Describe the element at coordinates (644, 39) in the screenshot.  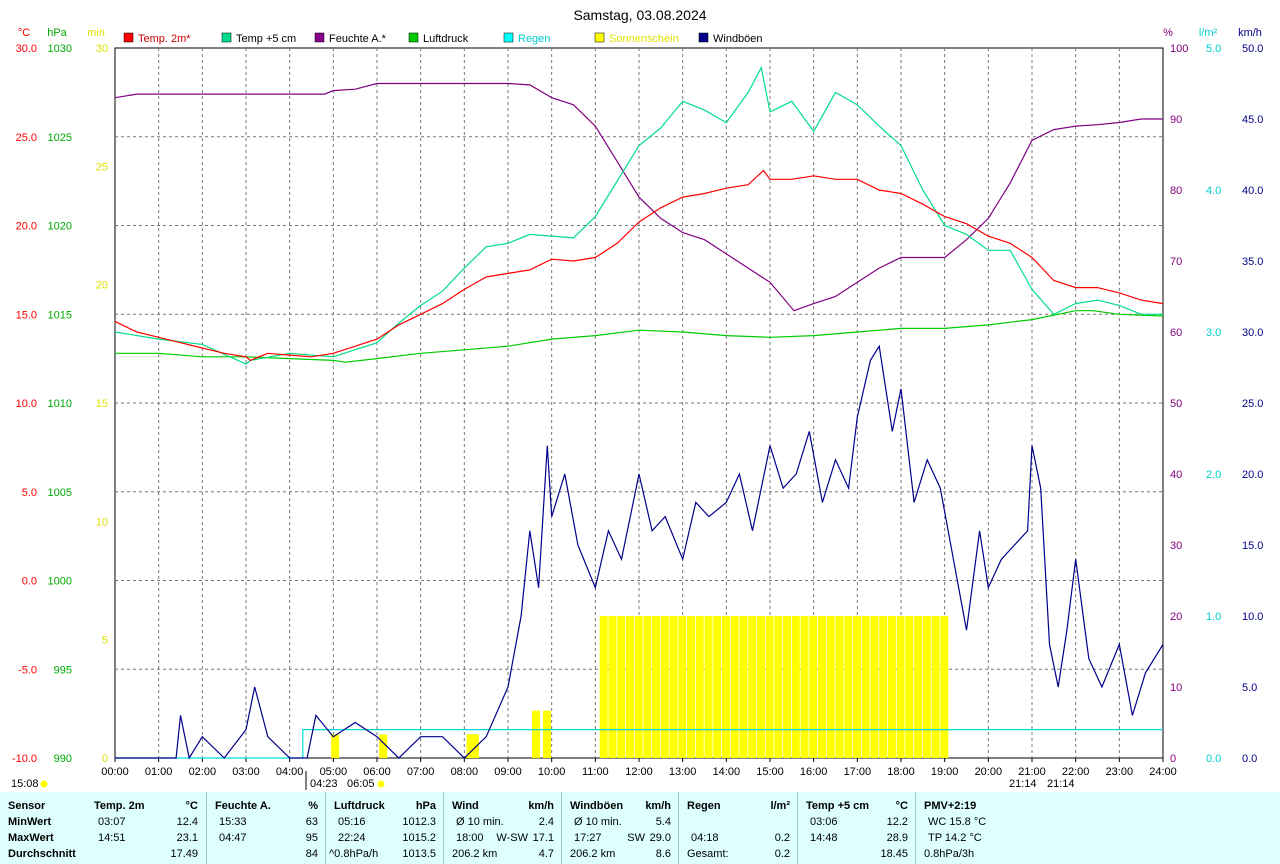
I see `legend-label: Sonnenschein` at that location.